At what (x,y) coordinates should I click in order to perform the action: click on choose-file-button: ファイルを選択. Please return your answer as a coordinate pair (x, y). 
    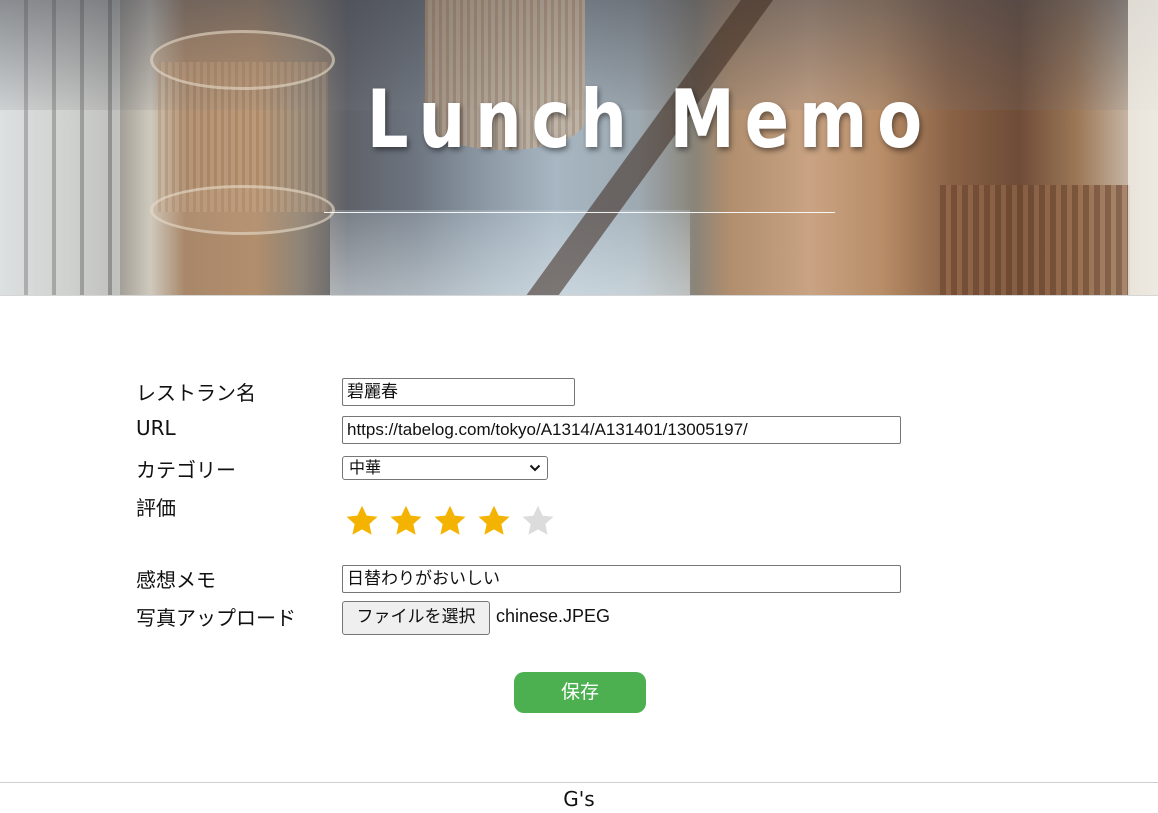
    Looking at the image, I should click on (416, 618).